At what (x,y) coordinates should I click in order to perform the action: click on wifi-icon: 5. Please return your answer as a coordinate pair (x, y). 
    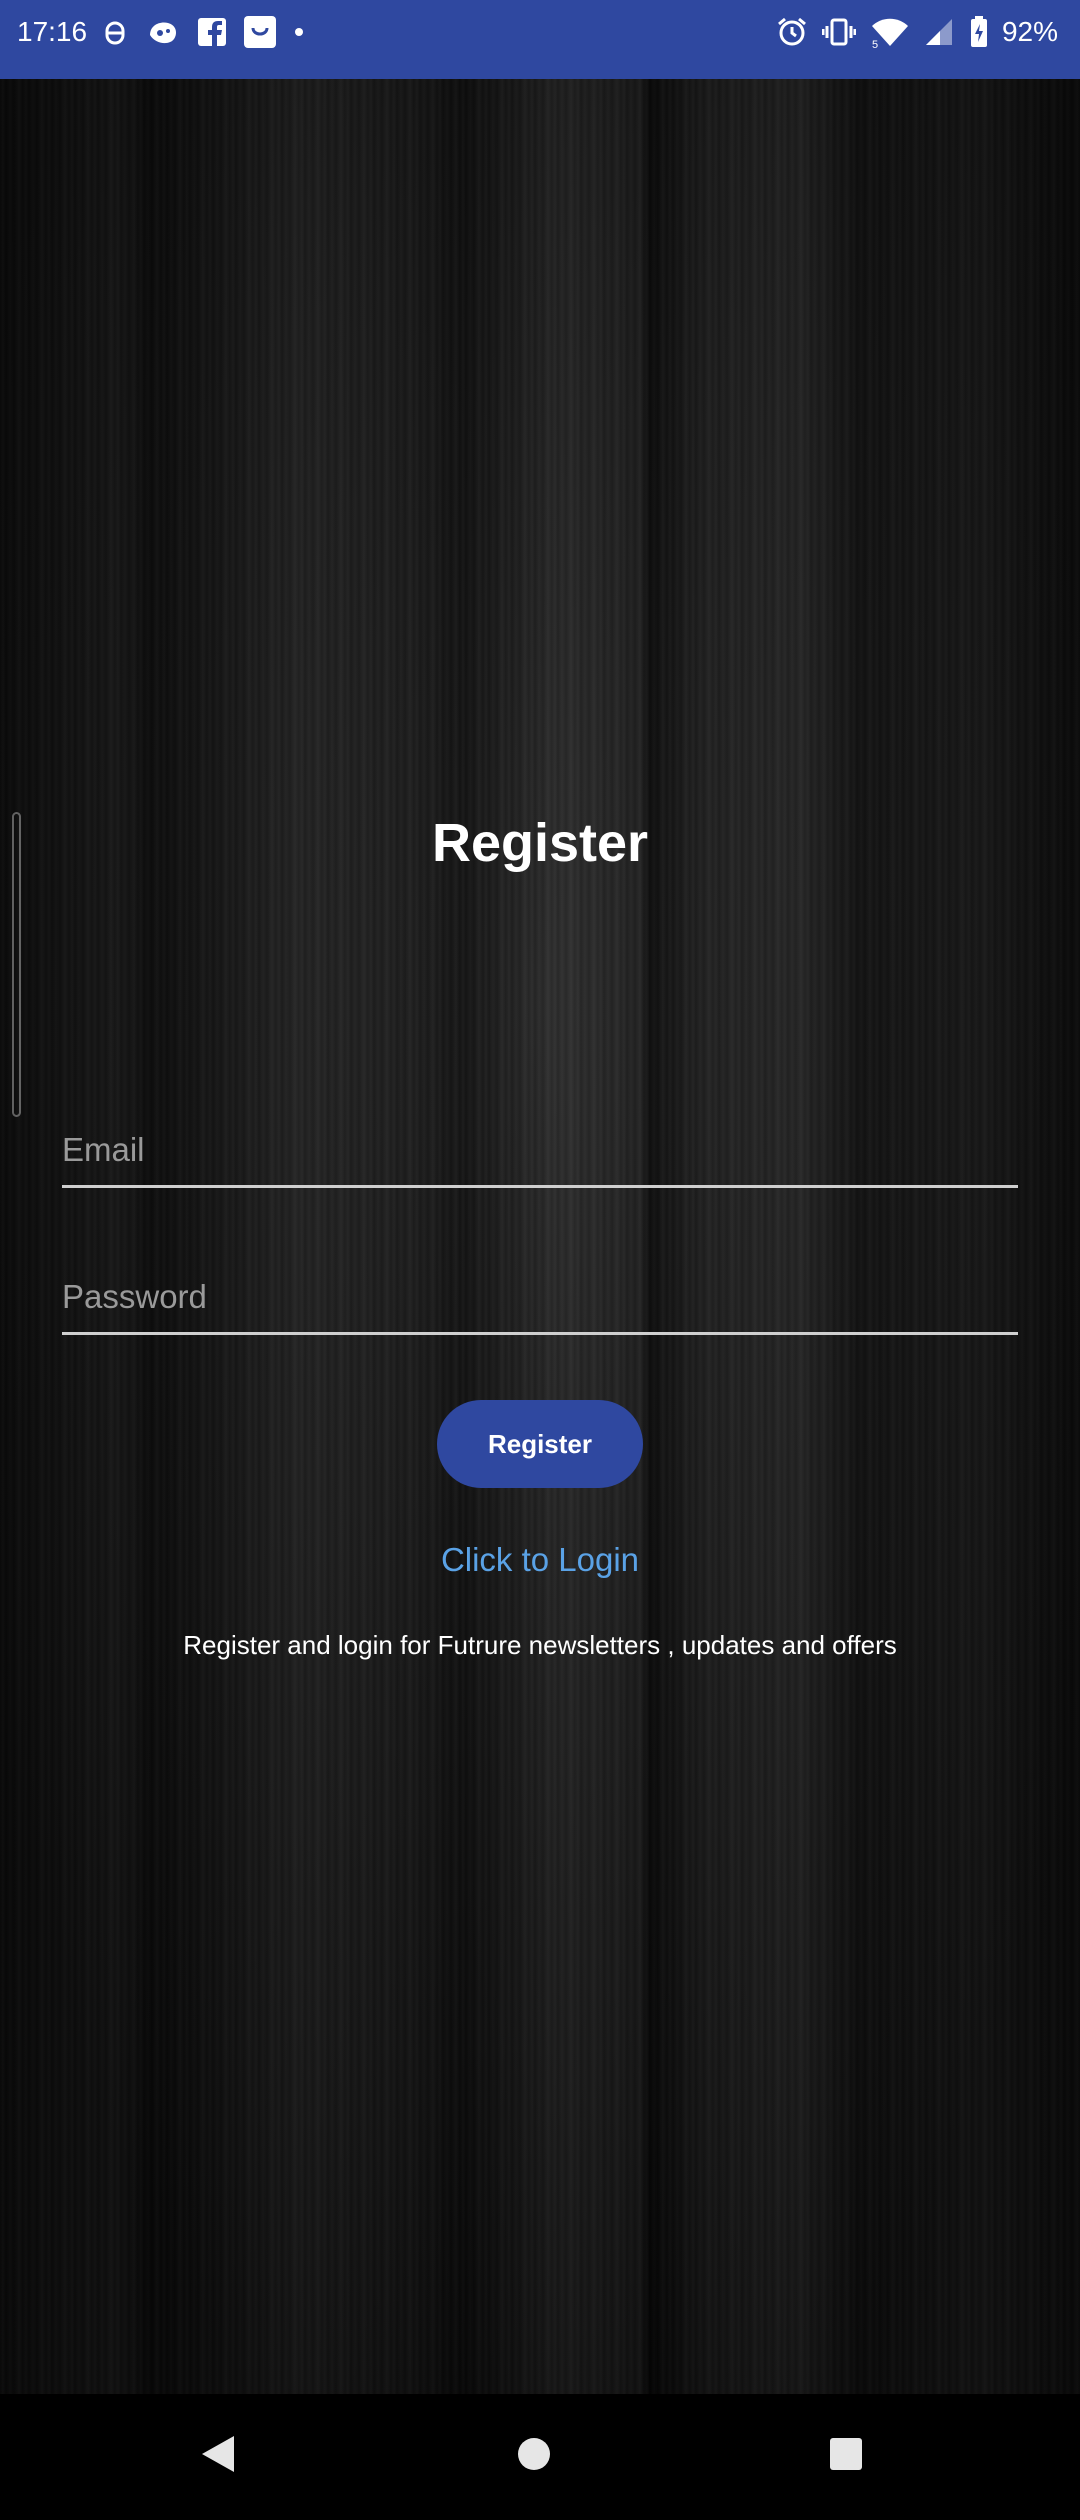
    Looking at the image, I should click on (890, 32).